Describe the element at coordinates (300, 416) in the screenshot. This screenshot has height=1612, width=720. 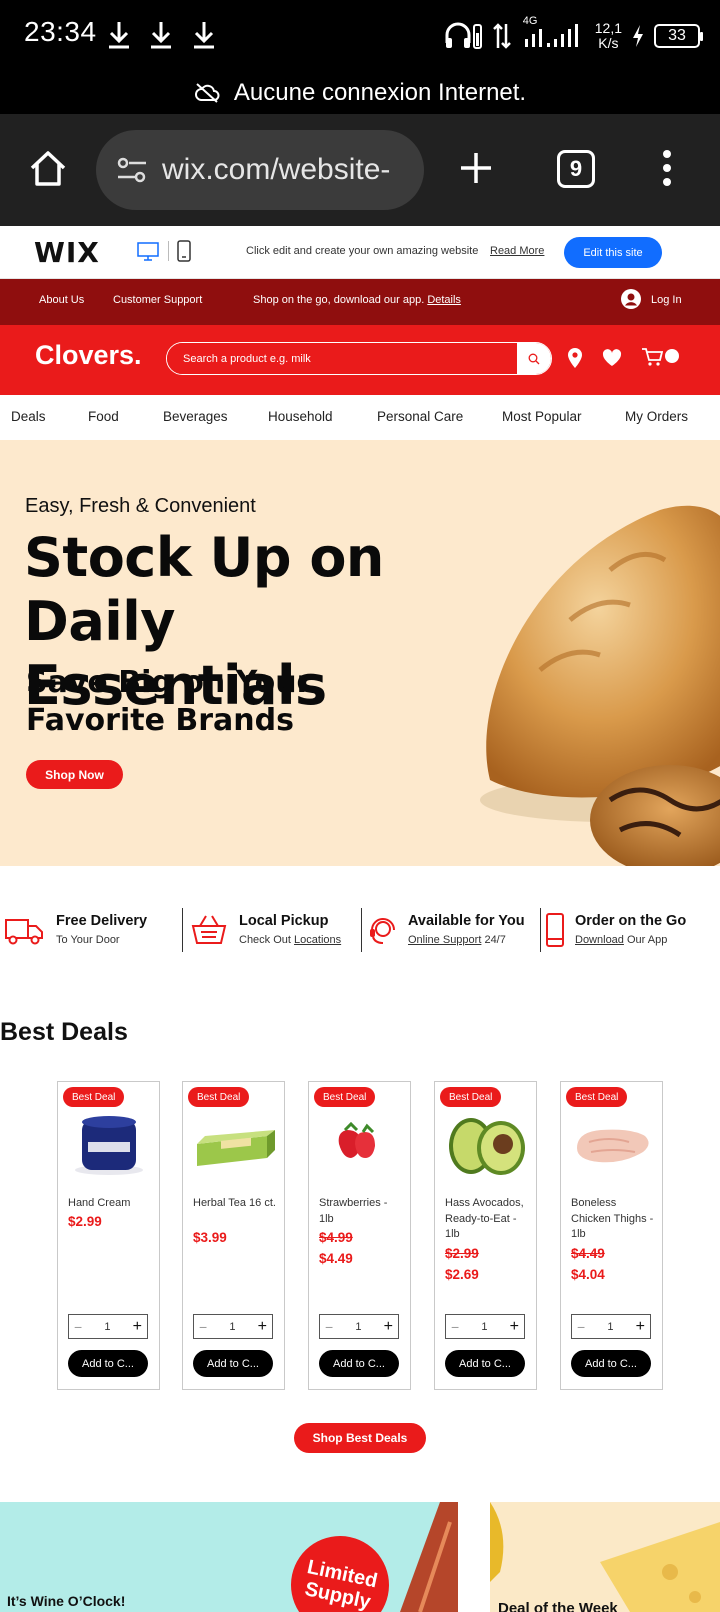
I see `nav-household: Household` at that location.